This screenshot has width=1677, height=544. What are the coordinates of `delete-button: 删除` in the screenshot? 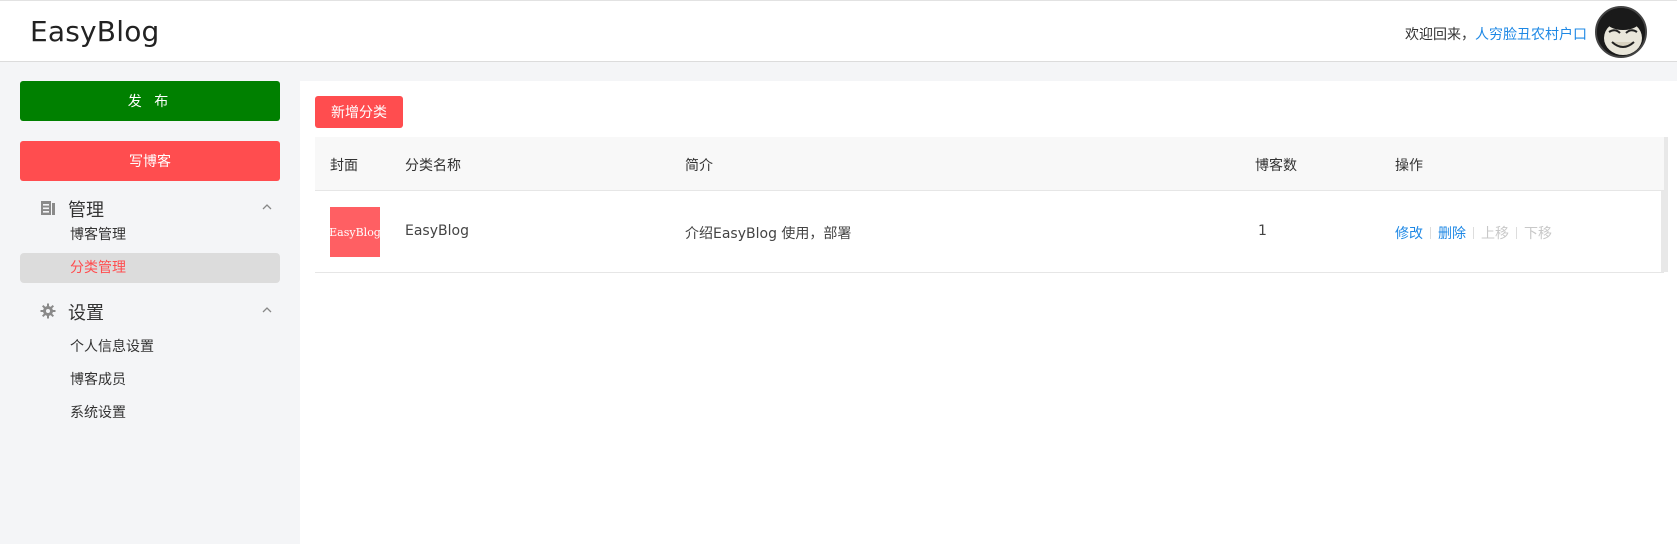 It's located at (1452, 234).